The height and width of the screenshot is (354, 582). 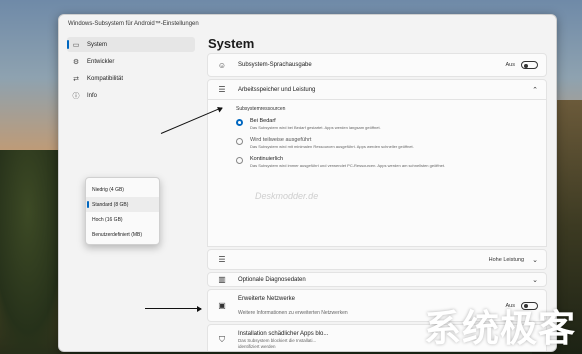 I want to click on dropdown-option: Benutzerdefiniert (MB), so click(x=122, y=234).